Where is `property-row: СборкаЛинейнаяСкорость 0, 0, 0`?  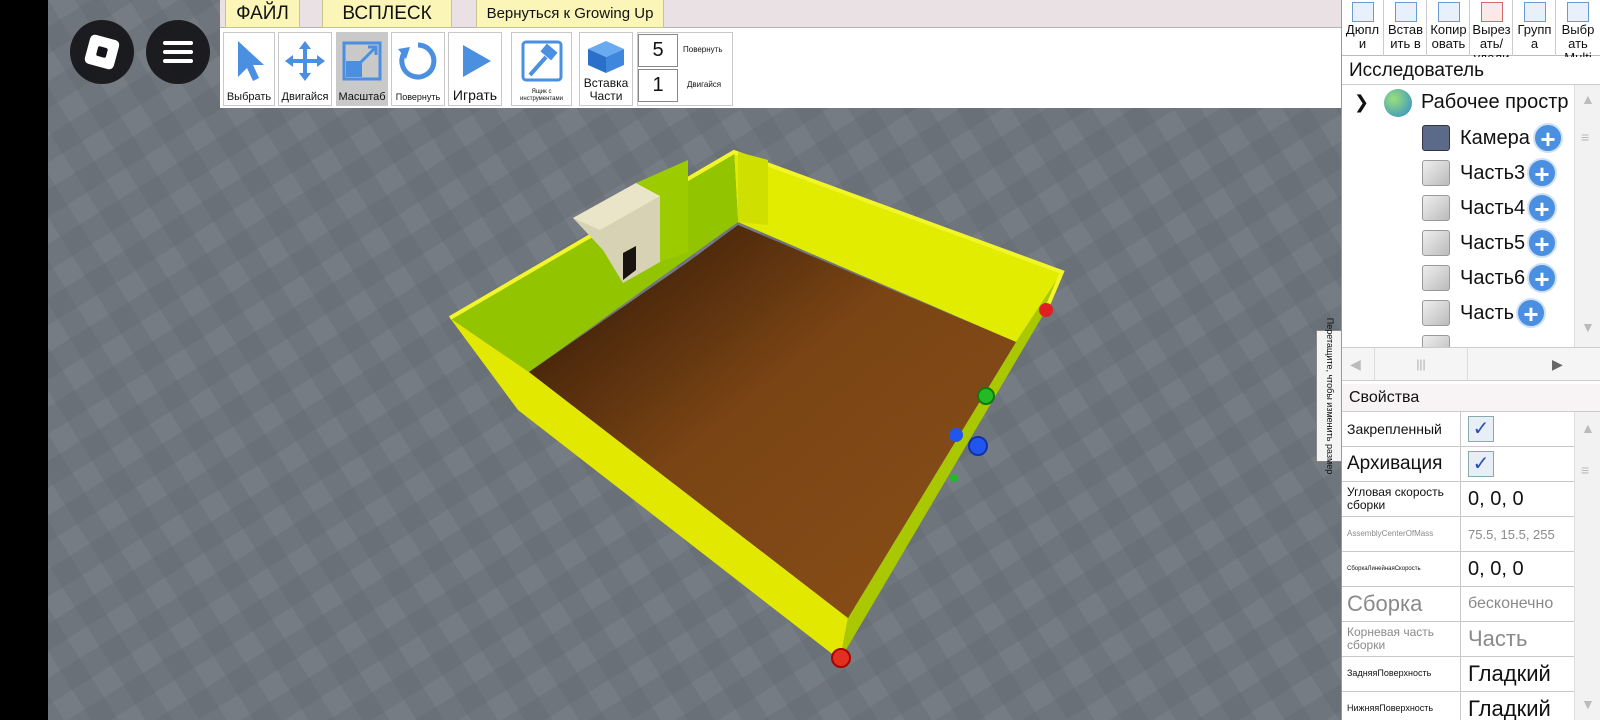 property-row: СборкаЛинейнаяСкорость 0, 0, 0 is located at coordinates (1459, 569).